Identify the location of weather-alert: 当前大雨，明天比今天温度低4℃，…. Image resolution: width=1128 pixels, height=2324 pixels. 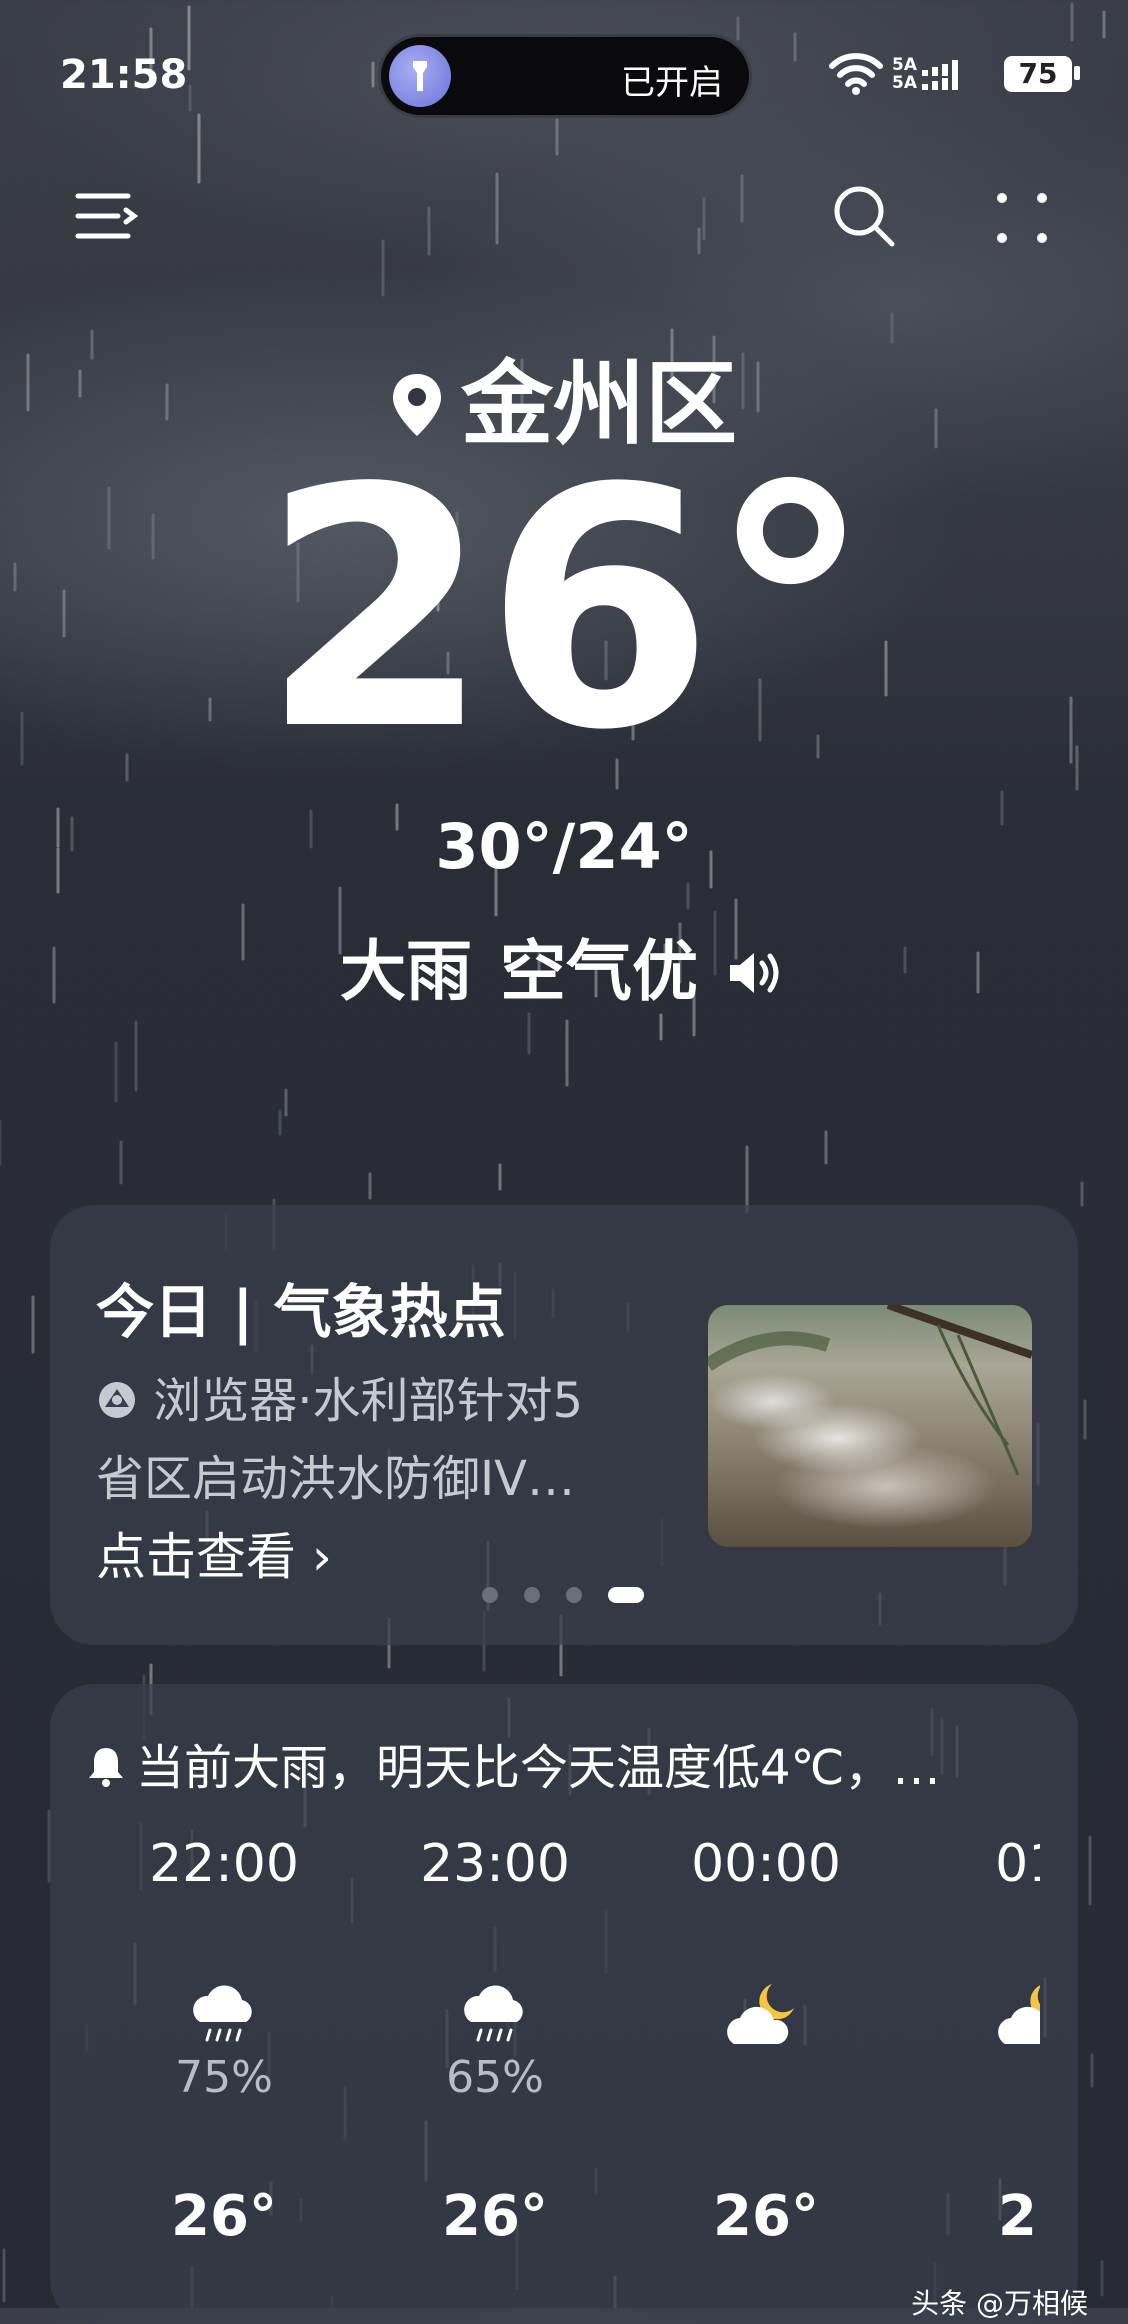
(513, 1763).